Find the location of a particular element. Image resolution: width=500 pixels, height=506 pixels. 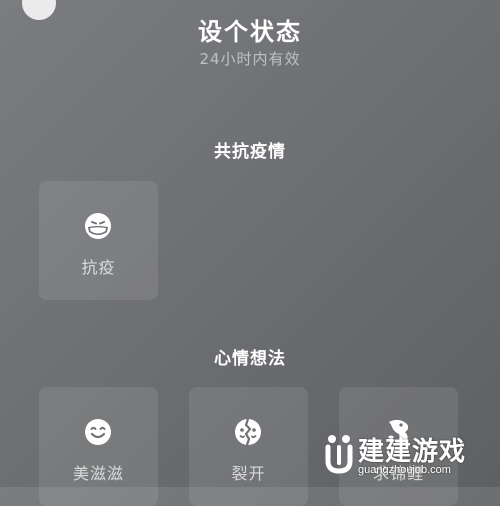

page-title: 设个状态 is located at coordinates (250, 32).